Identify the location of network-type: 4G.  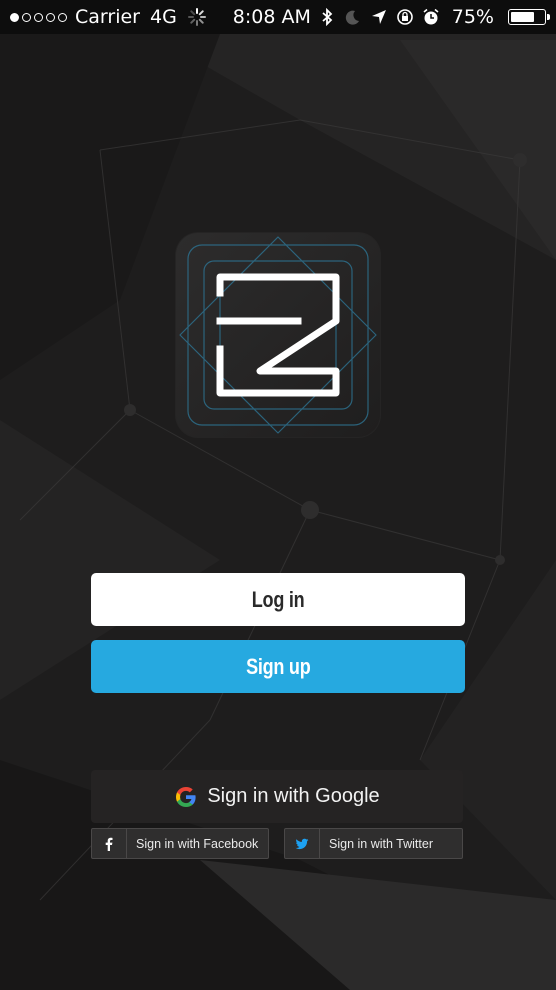
(163, 17).